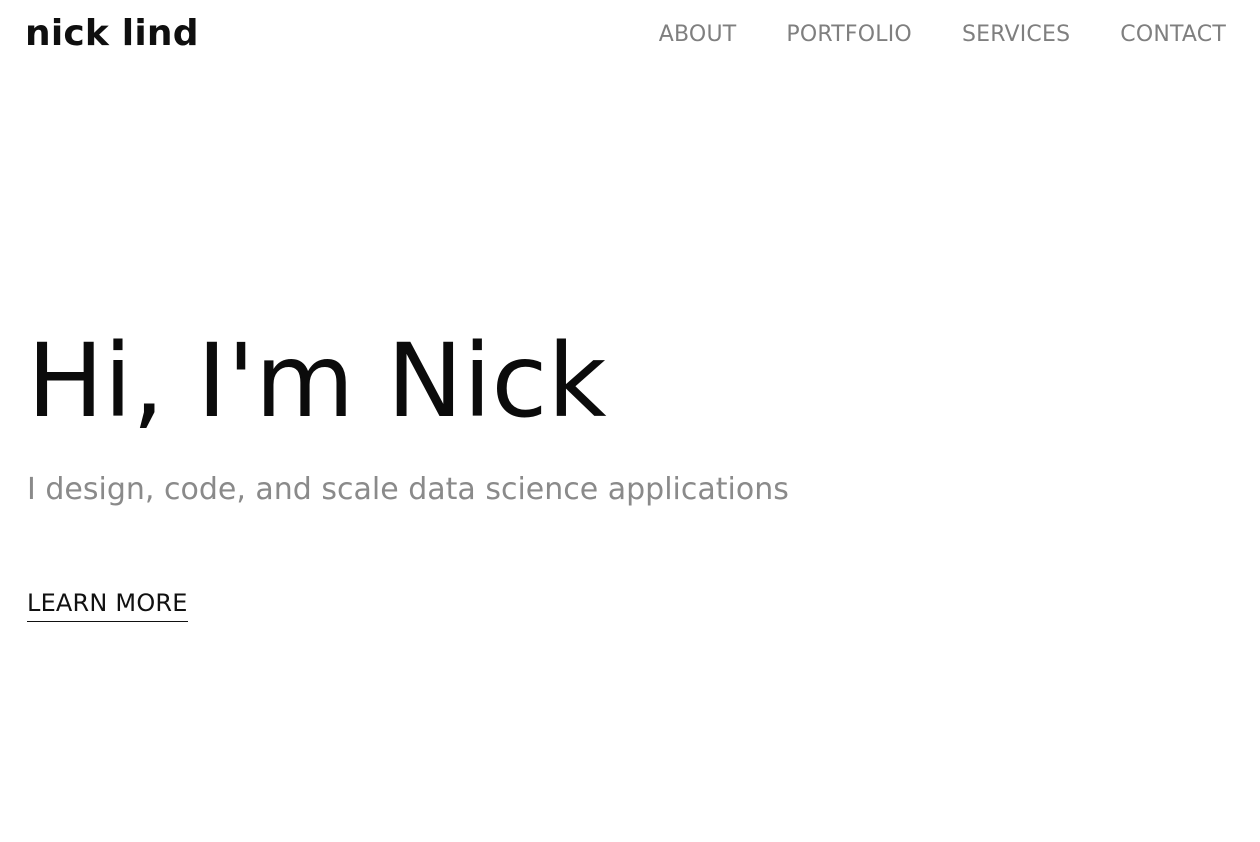 This screenshot has width=1260, height=842. What do you see at coordinates (112, 34) in the screenshot?
I see `site-logo: nick lind` at bounding box center [112, 34].